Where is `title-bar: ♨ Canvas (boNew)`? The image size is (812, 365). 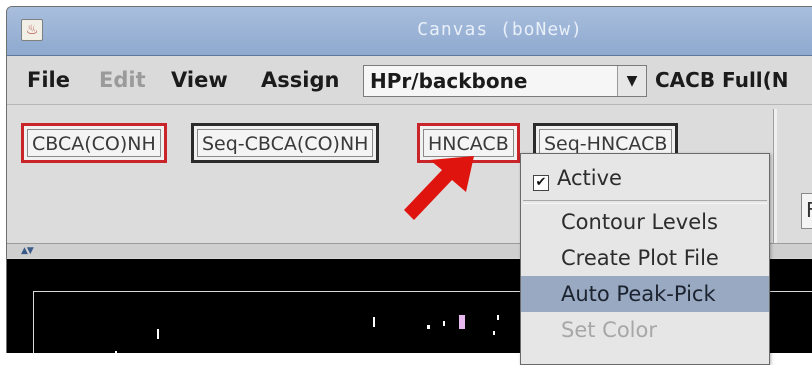 title-bar: ♨ Canvas (boNew) is located at coordinates (409, 31).